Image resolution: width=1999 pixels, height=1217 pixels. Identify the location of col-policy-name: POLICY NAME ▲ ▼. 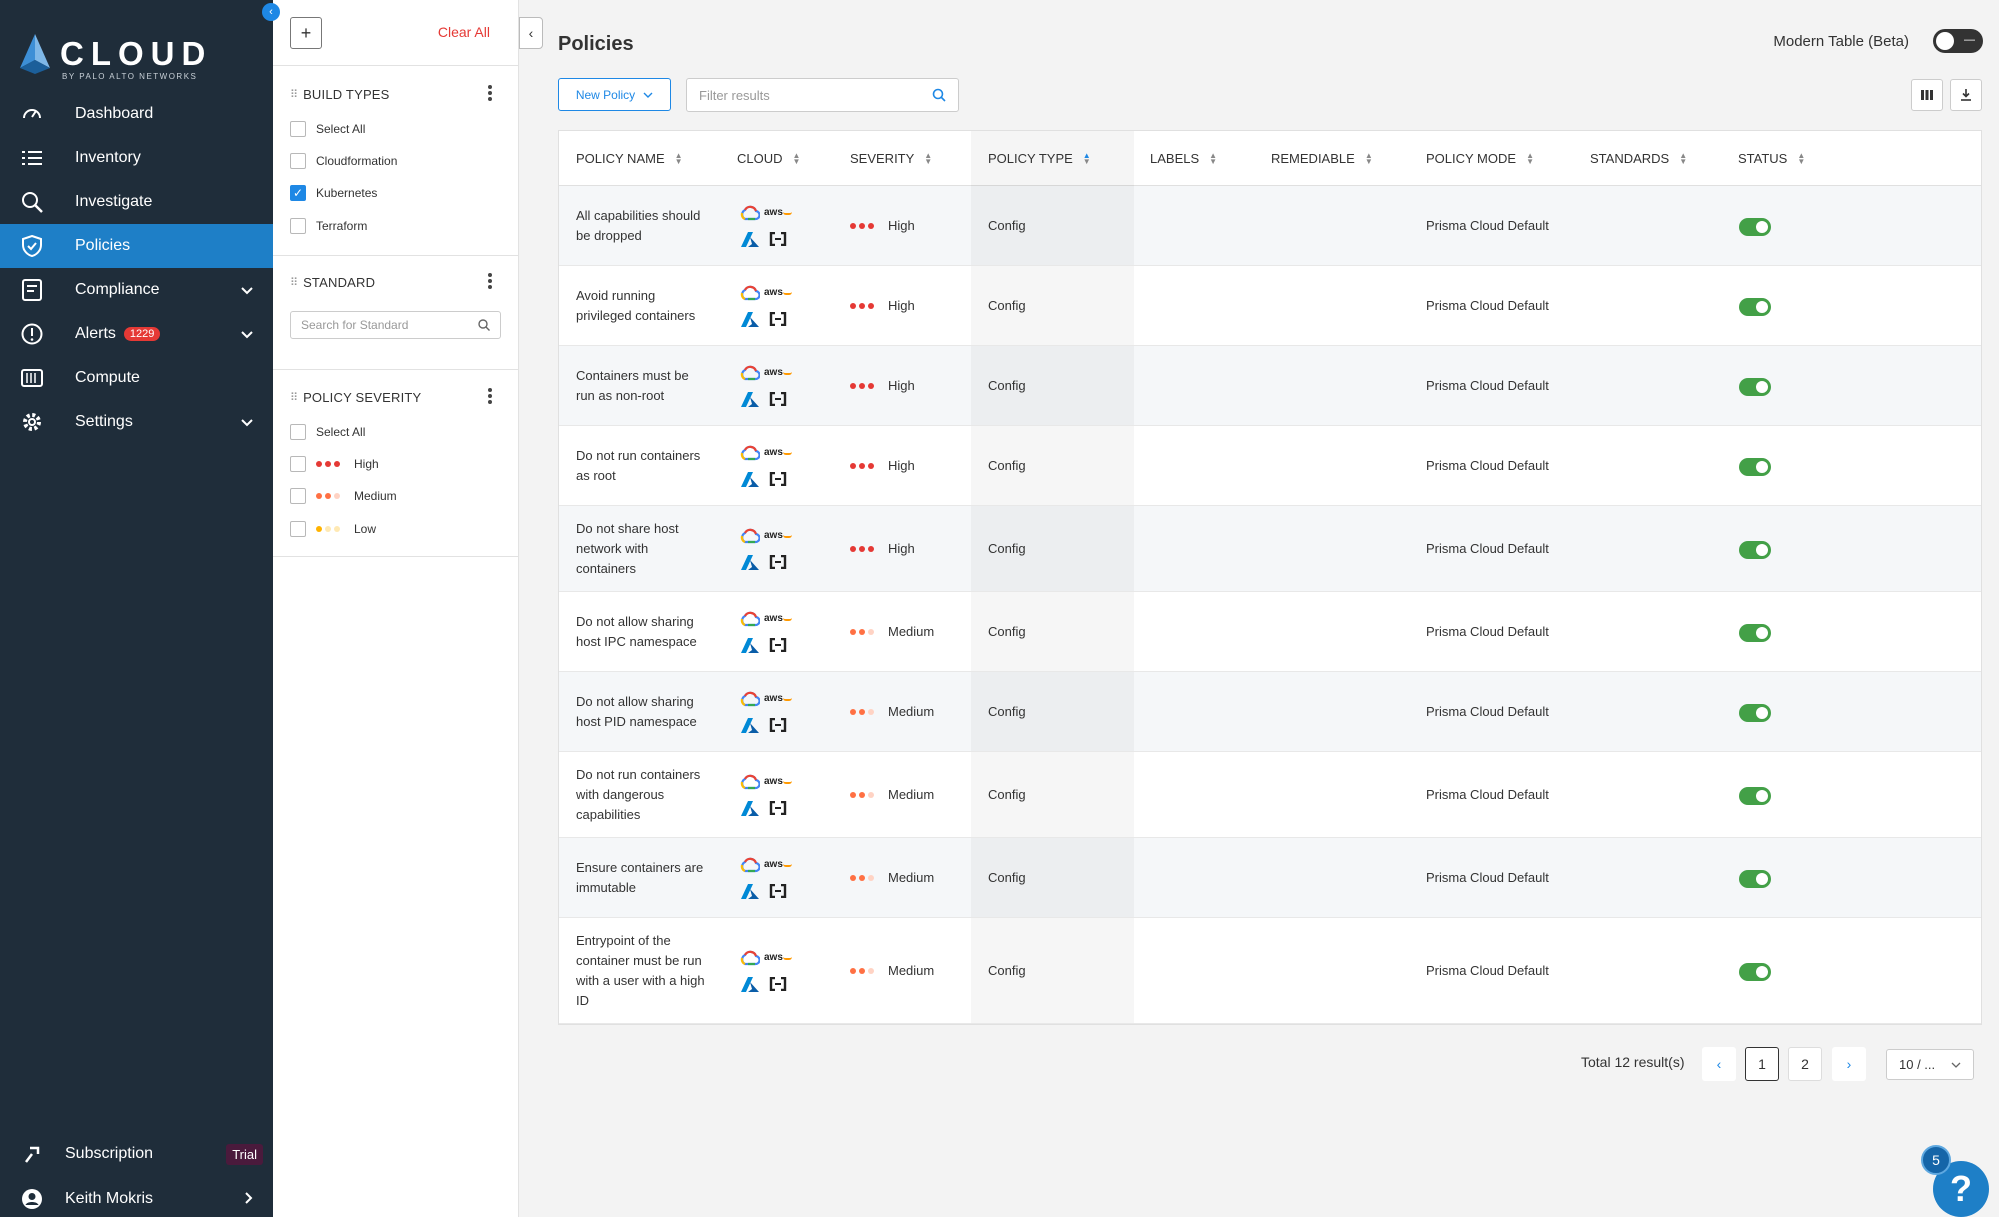
(629, 158).